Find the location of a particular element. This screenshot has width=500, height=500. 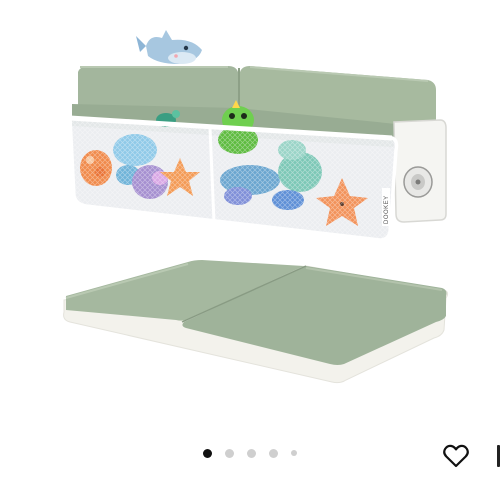

heart-outline-icon is located at coordinates (456, 456).